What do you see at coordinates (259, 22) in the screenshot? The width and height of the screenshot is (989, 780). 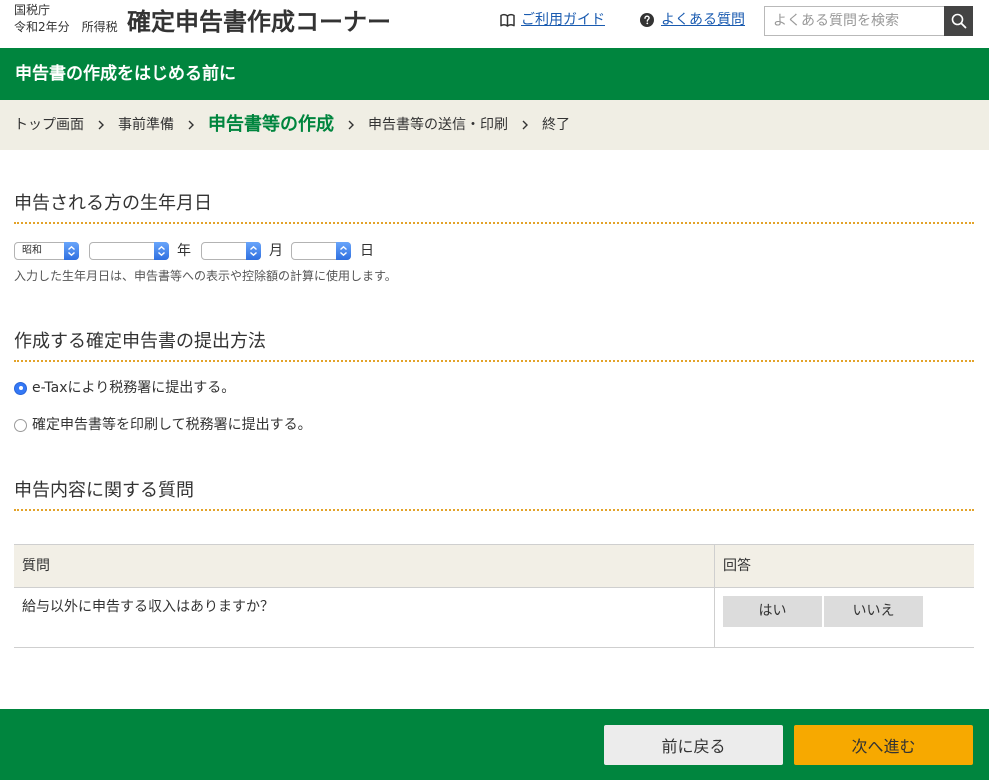 I see `app-title: 確定申告書作成コーナー` at bounding box center [259, 22].